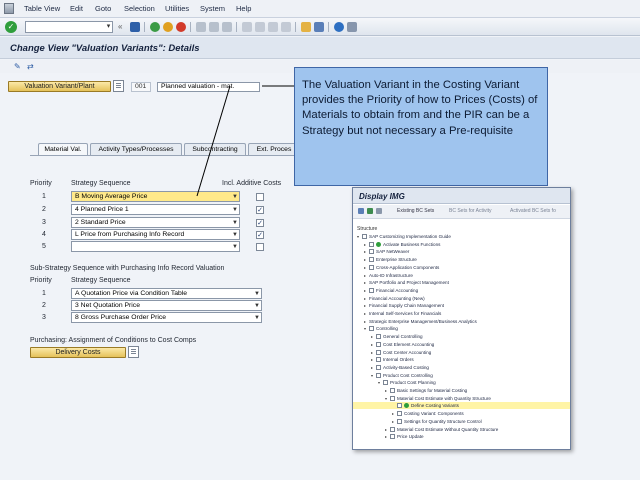 The height and width of the screenshot is (480, 640). Describe the element at coordinates (402, 313) in the screenshot. I see `tree-node: ▸ Internal Self-Services for Financials` at that location.